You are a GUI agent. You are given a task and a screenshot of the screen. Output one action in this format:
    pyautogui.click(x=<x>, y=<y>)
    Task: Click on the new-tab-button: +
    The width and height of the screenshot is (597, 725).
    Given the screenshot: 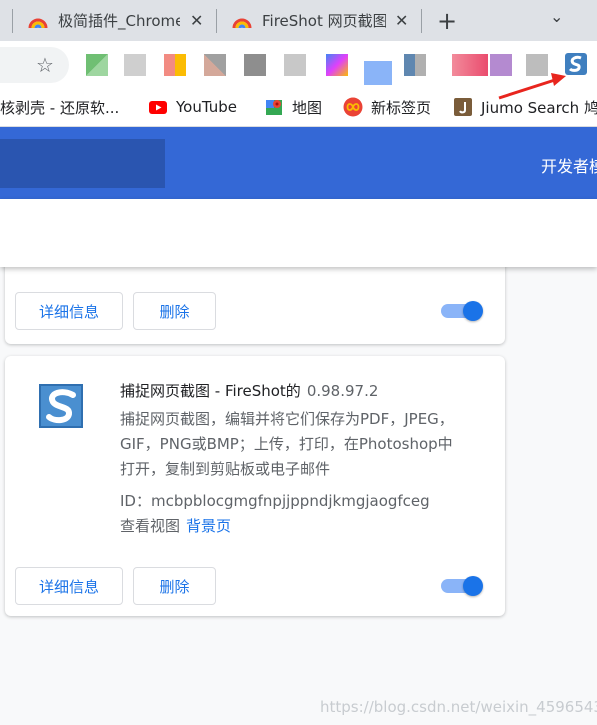 What is the action you would take?
    pyautogui.click(x=447, y=21)
    